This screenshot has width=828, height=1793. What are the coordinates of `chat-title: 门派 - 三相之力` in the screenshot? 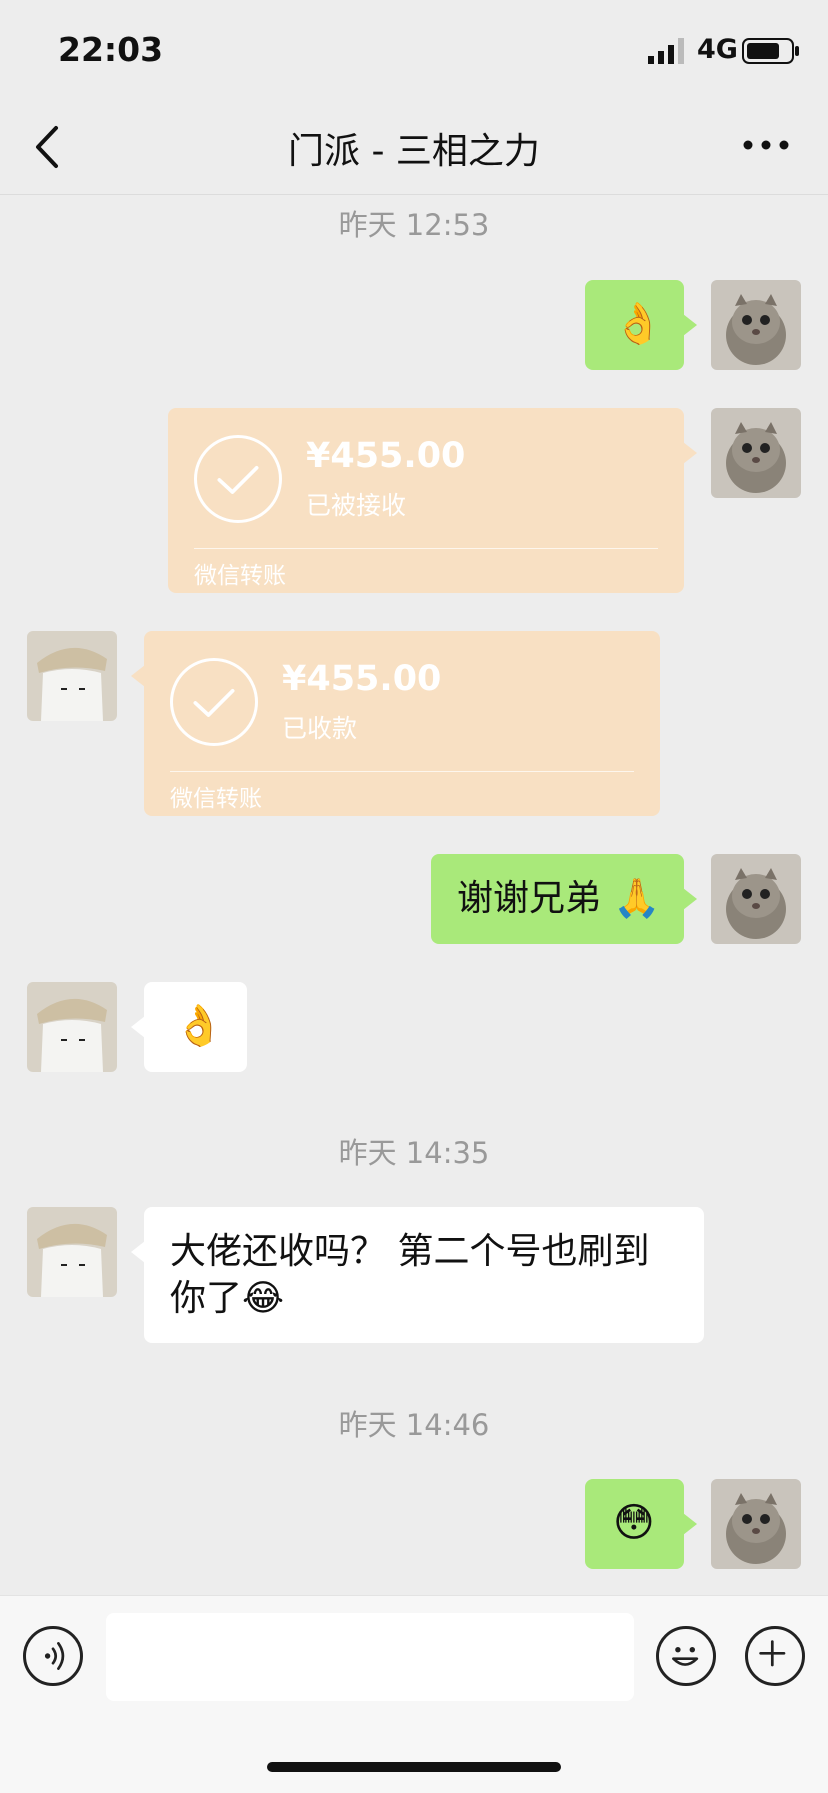 It's located at (414, 151).